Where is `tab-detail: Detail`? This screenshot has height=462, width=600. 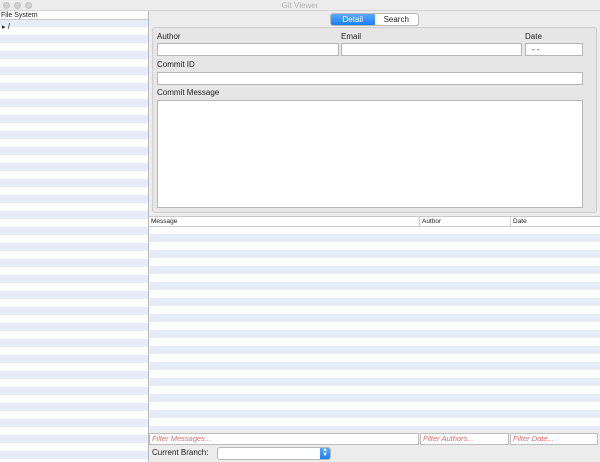 tab-detail: Detail is located at coordinates (353, 19).